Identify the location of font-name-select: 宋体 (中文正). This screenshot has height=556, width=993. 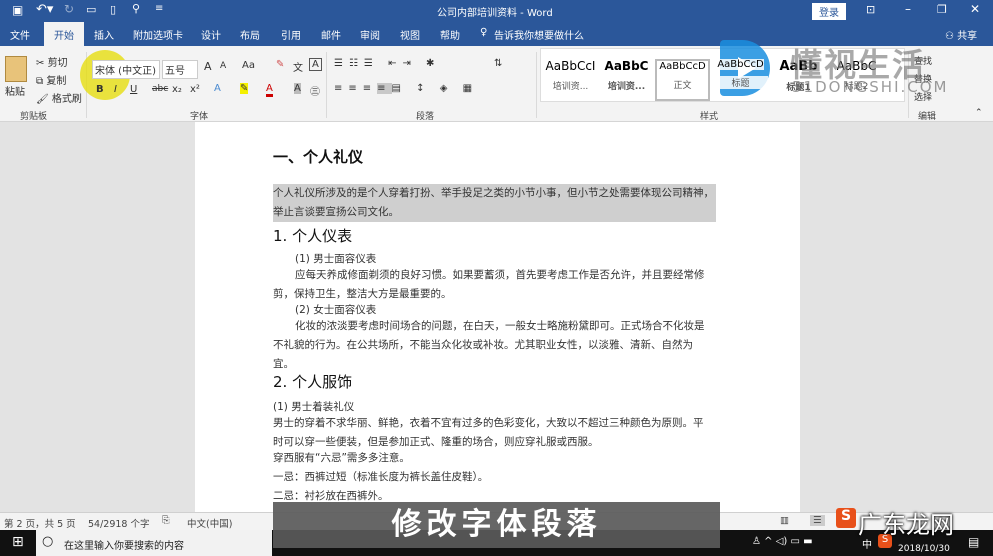
(126, 69).